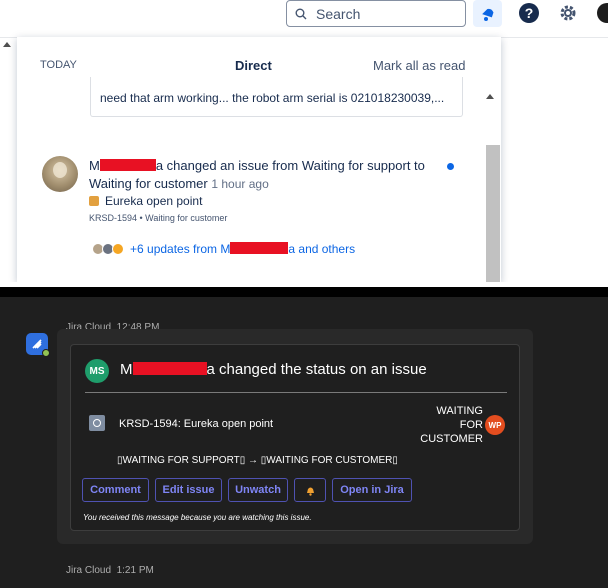  Describe the element at coordinates (451, 439) in the screenshot. I see `status-line: CUSTOMER` at that location.